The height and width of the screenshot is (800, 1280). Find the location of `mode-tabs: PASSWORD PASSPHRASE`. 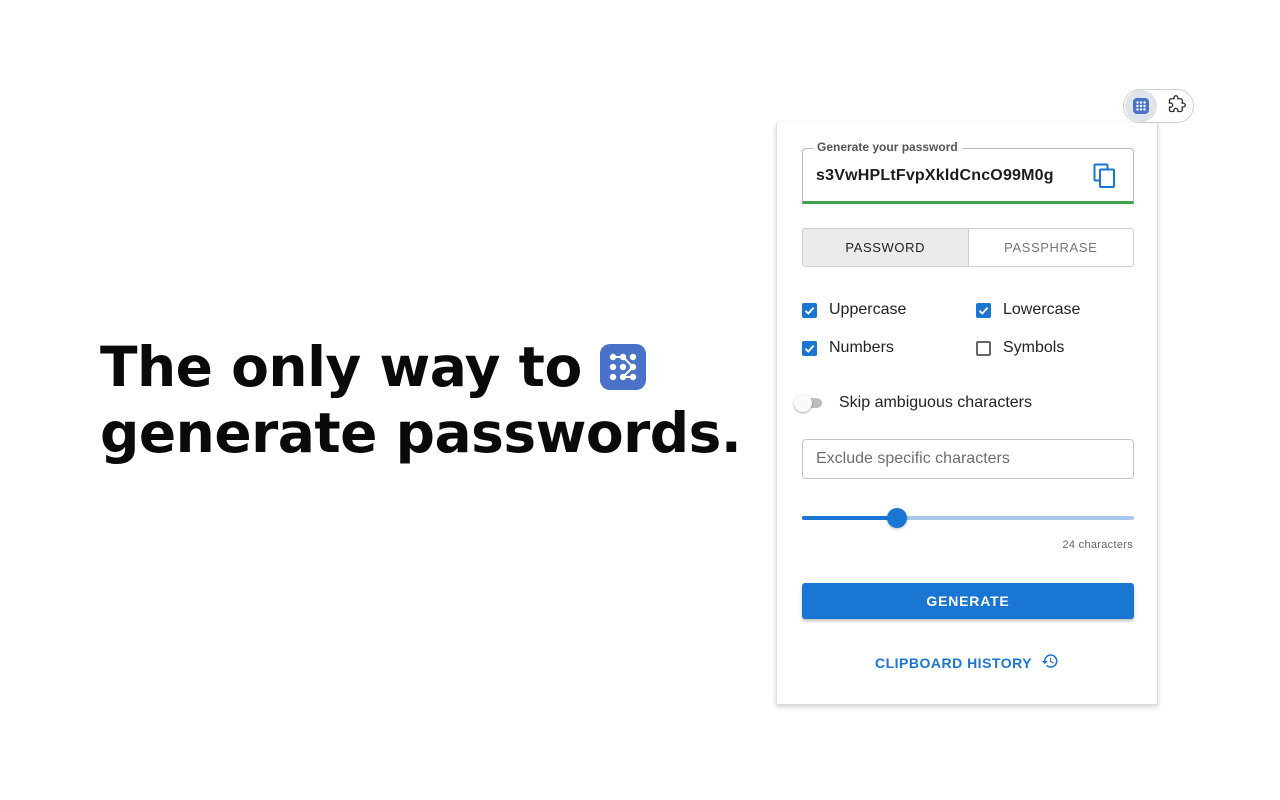

mode-tabs: PASSWORD PASSPHRASE is located at coordinates (968, 247).